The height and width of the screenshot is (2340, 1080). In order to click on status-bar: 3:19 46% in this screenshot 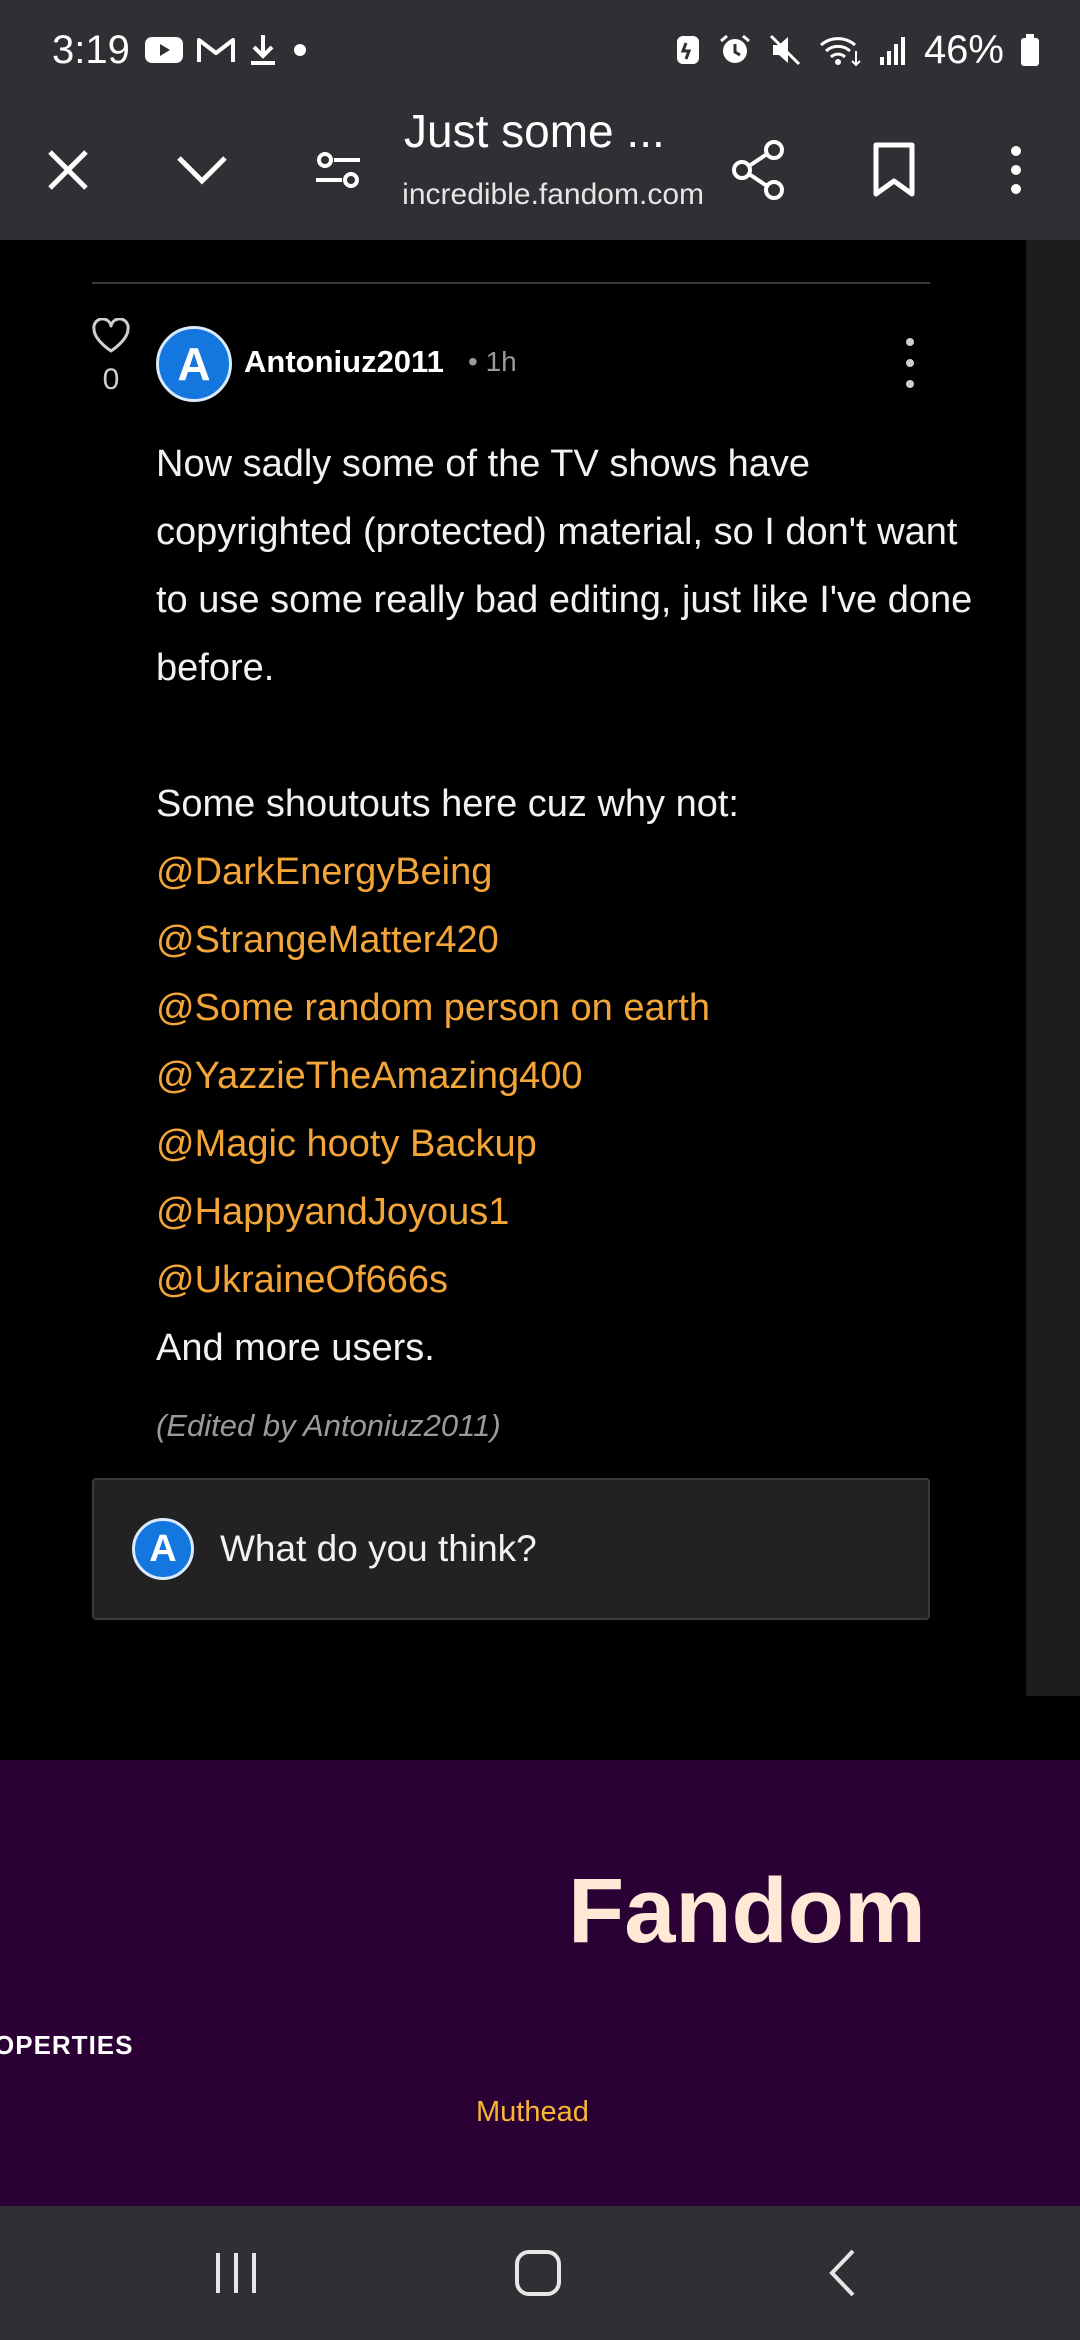, I will do `click(540, 50)`.